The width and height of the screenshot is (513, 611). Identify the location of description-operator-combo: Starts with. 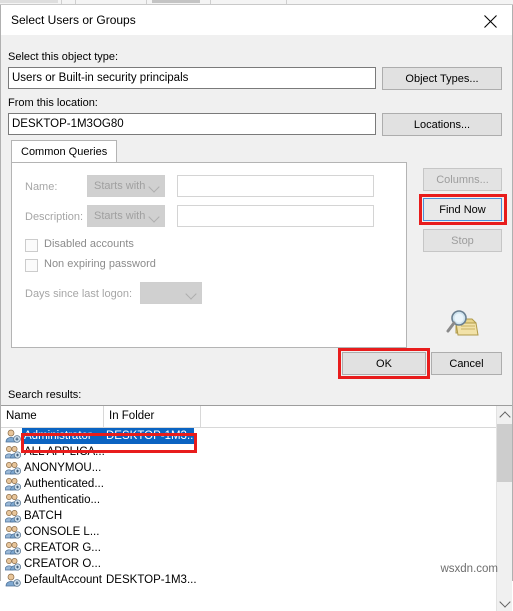
(126, 216).